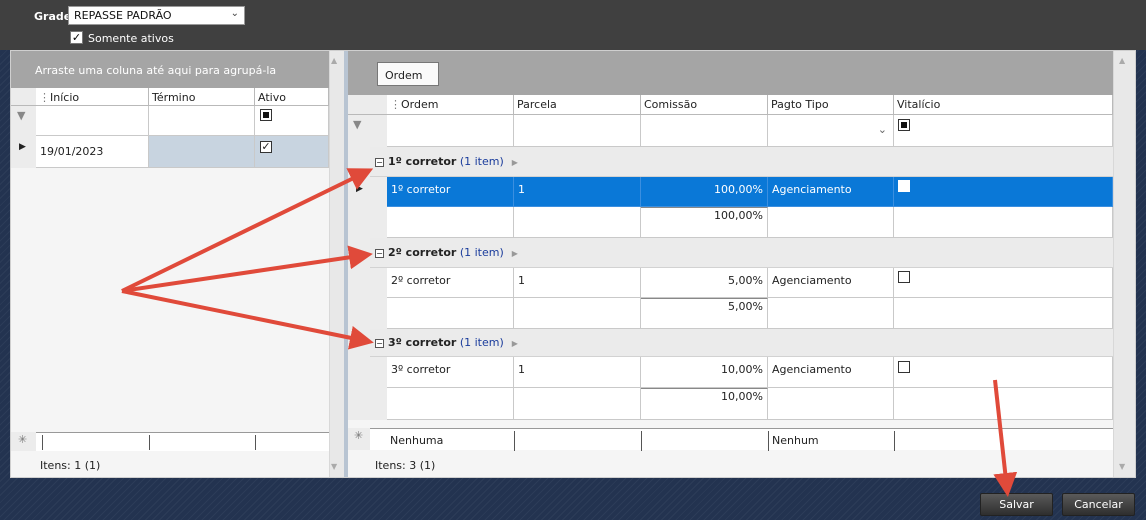 The height and width of the screenshot is (520, 1146). Describe the element at coordinates (202, 152) in the screenshot. I see `cell-termino` at that location.